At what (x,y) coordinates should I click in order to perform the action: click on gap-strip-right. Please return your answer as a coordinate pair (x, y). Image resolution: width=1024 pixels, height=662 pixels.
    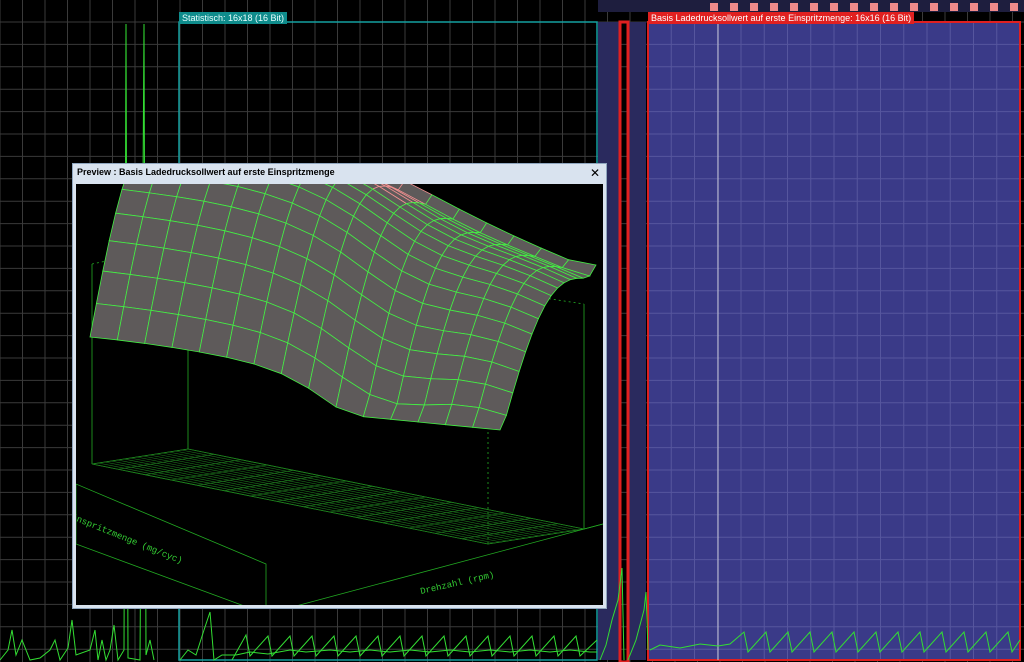
    Looking at the image, I should click on (637, 341).